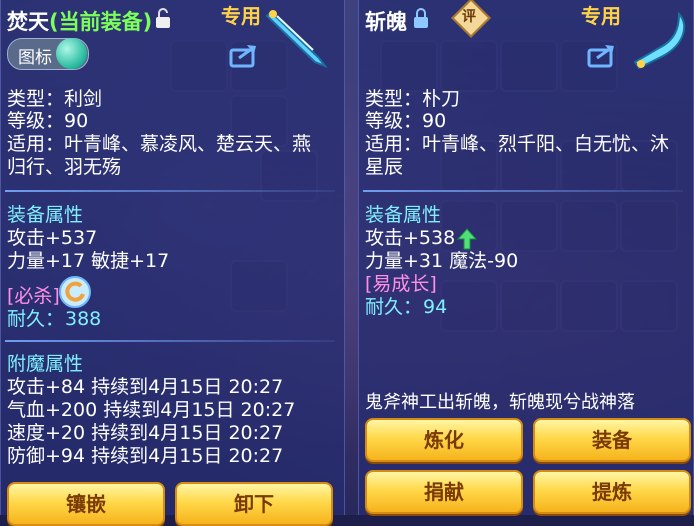 The height and width of the screenshot is (526, 694). What do you see at coordinates (145, 433) in the screenshot?
I see `enchant-line: 速度+20 持续到4月15日 20:27` at bounding box center [145, 433].